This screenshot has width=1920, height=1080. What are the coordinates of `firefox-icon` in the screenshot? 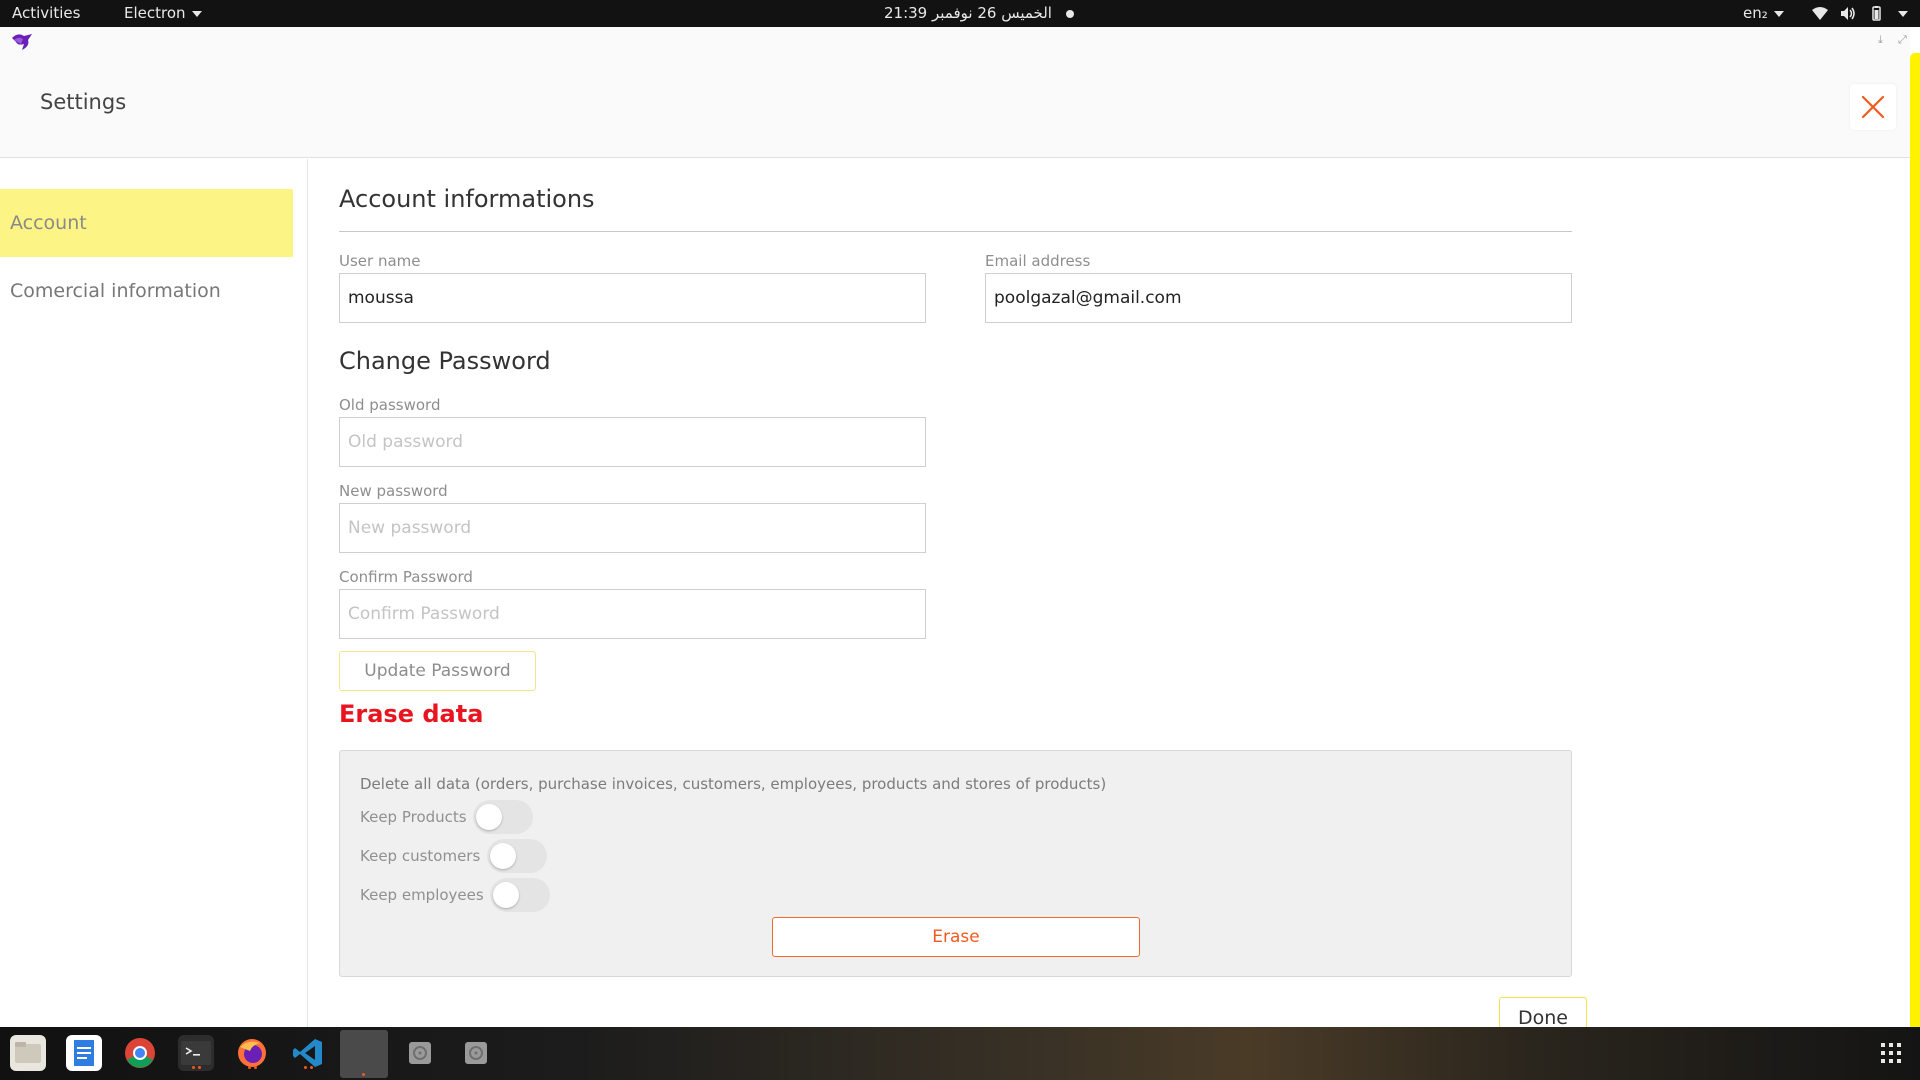 It's located at (252, 1053).